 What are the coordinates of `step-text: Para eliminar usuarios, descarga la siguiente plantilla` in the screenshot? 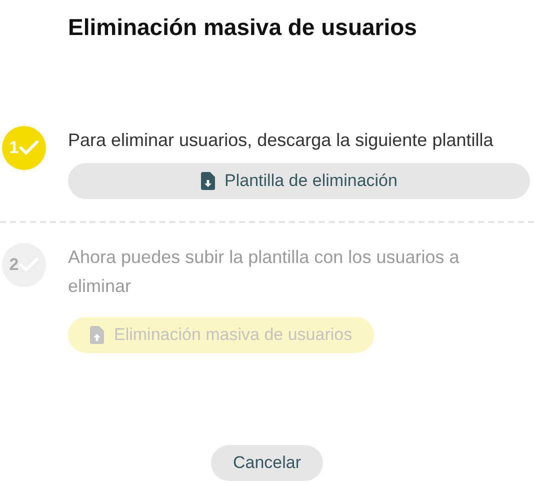 It's located at (281, 140).